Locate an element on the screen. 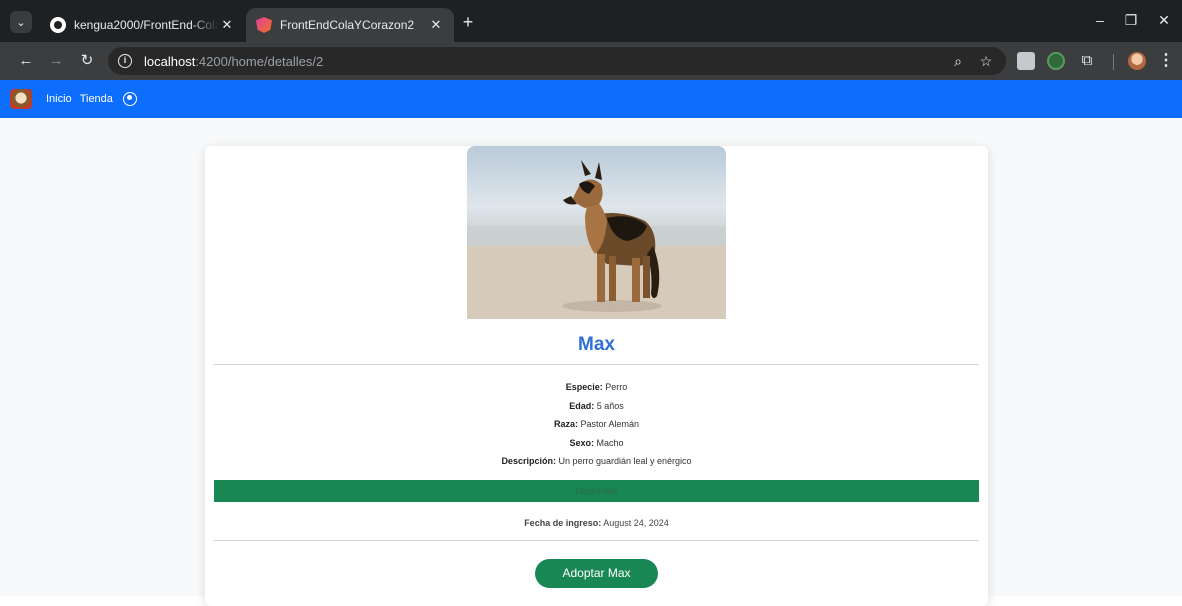 The width and height of the screenshot is (1182, 606). reload-icon: ↻ is located at coordinates (87, 61).